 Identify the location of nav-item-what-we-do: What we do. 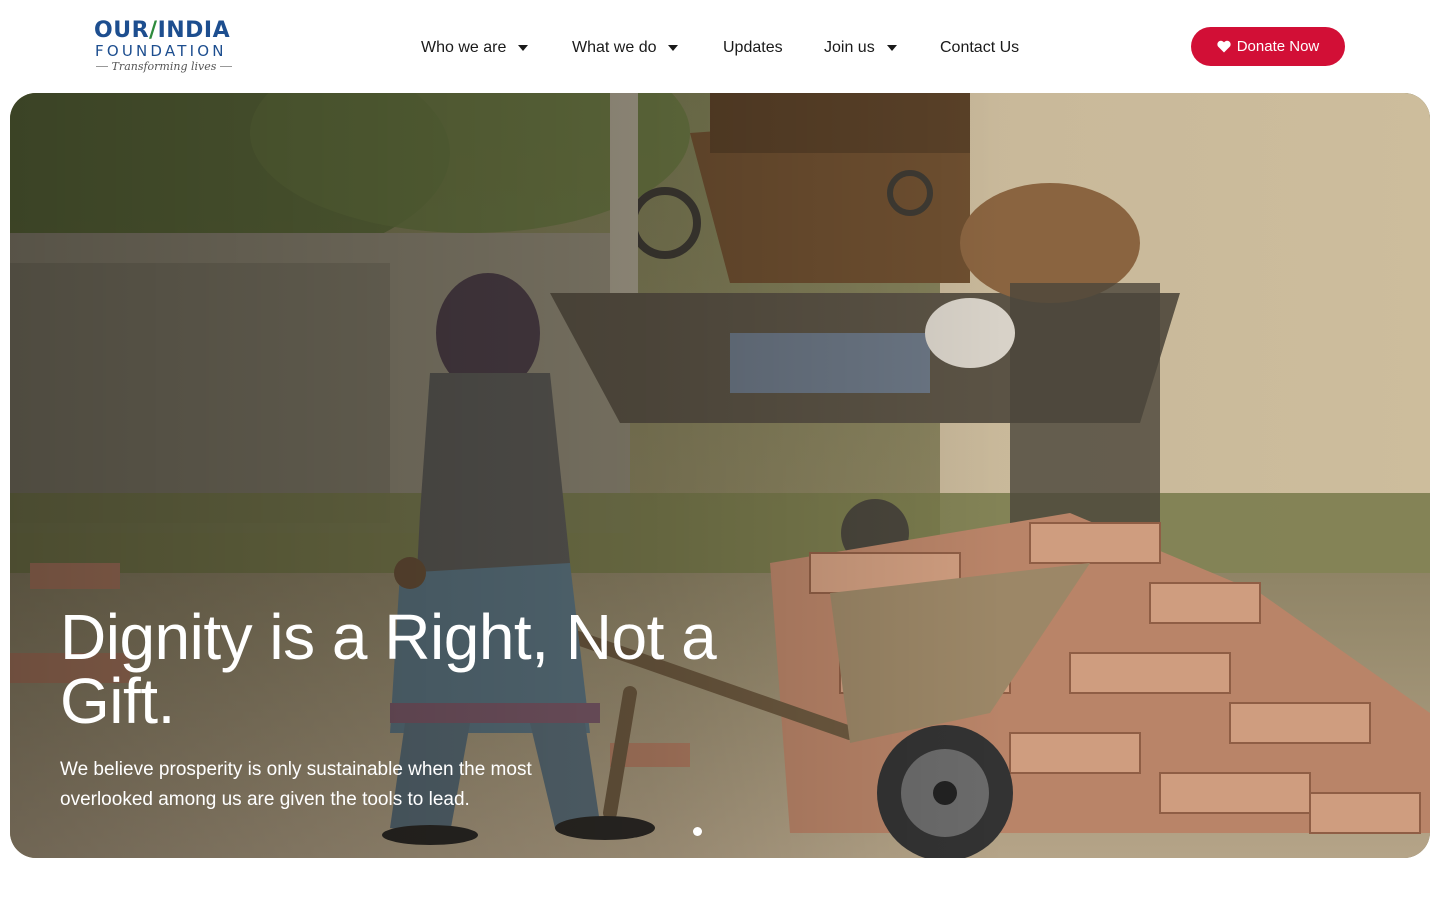
(625, 48).